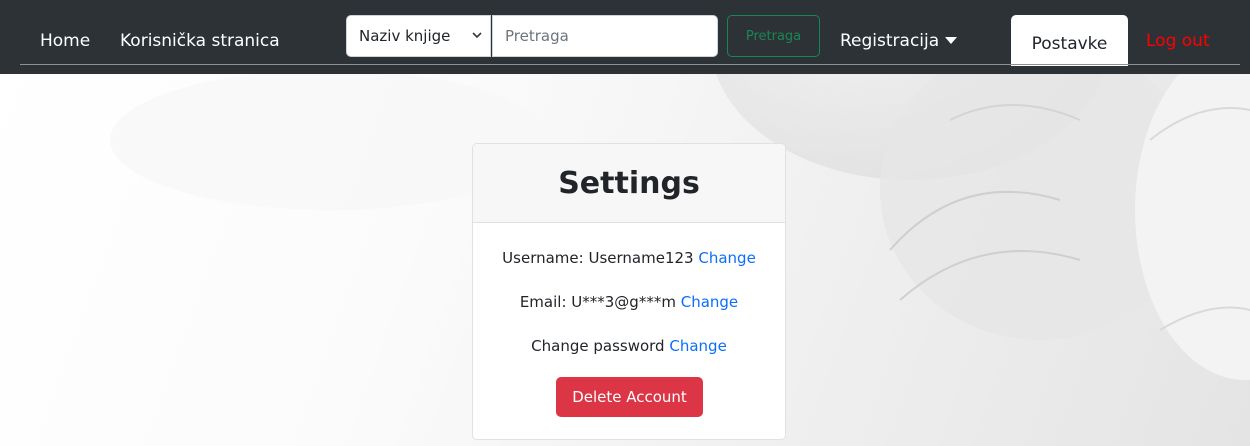  I want to click on nav-register-dropdown: Registracija, so click(899, 41).